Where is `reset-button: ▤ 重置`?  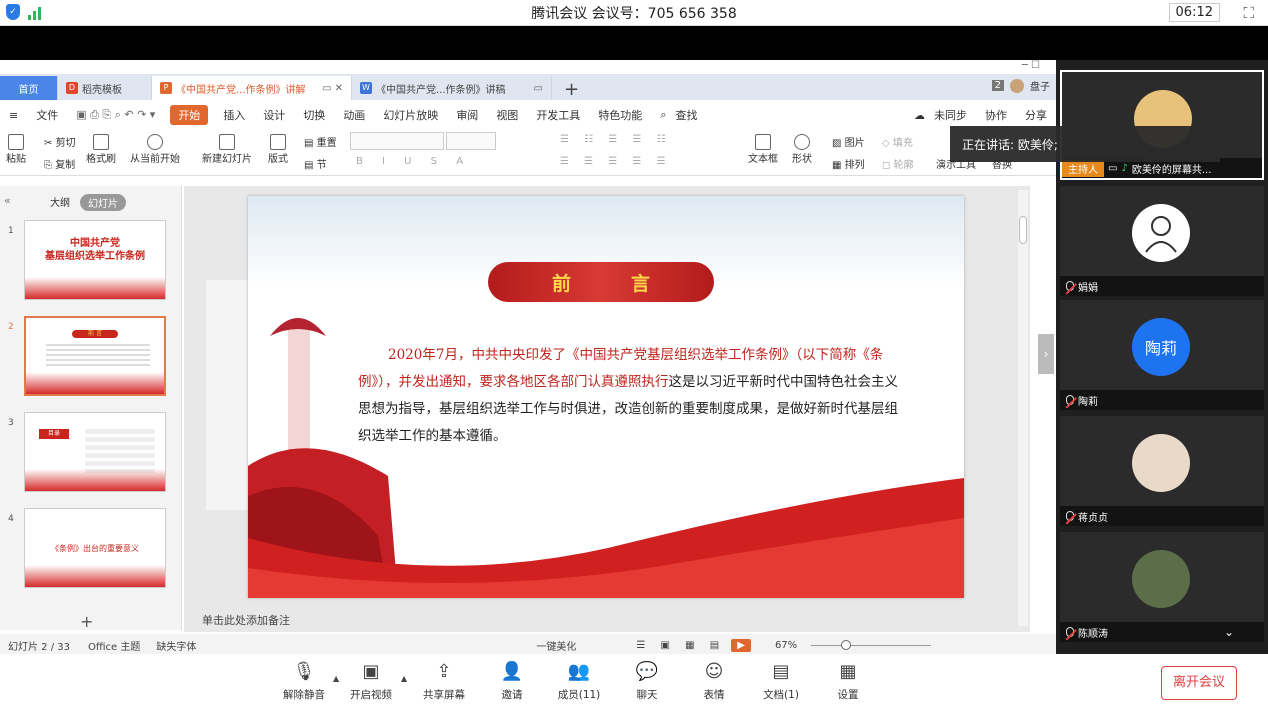 reset-button: ▤ 重置 is located at coordinates (320, 141).